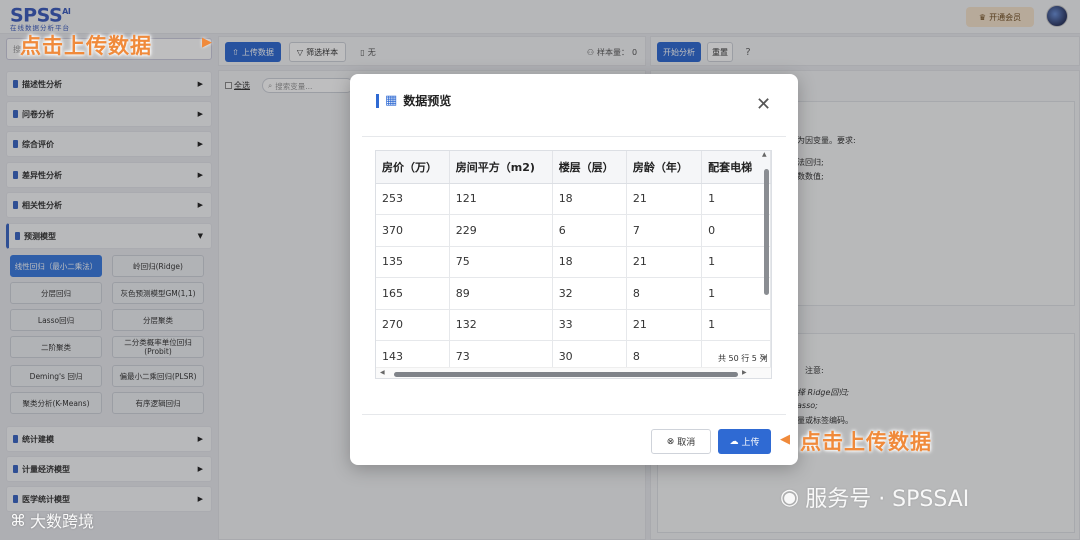  I want to click on source-watermark-text: 大数跨境, so click(62, 521).